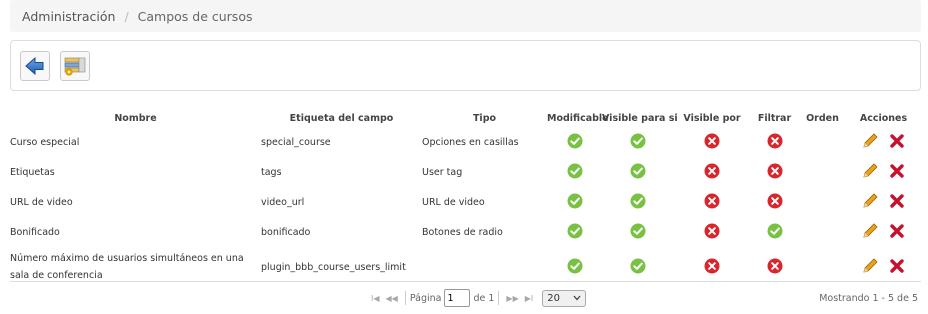  Describe the element at coordinates (41, 202) in the screenshot. I see `cell-nombre: URL de video` at that location.